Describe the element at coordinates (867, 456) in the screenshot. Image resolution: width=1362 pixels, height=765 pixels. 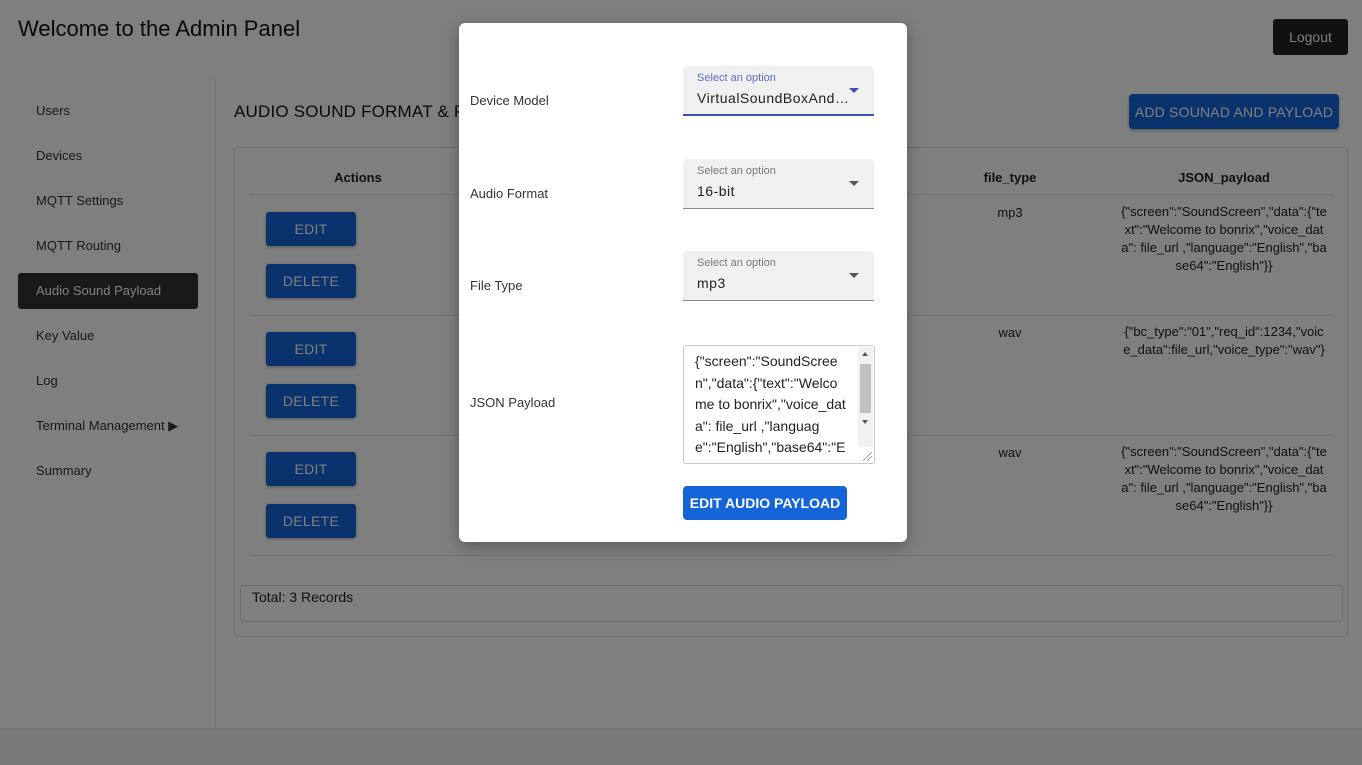
I see `resize-handle-icon` at that location.